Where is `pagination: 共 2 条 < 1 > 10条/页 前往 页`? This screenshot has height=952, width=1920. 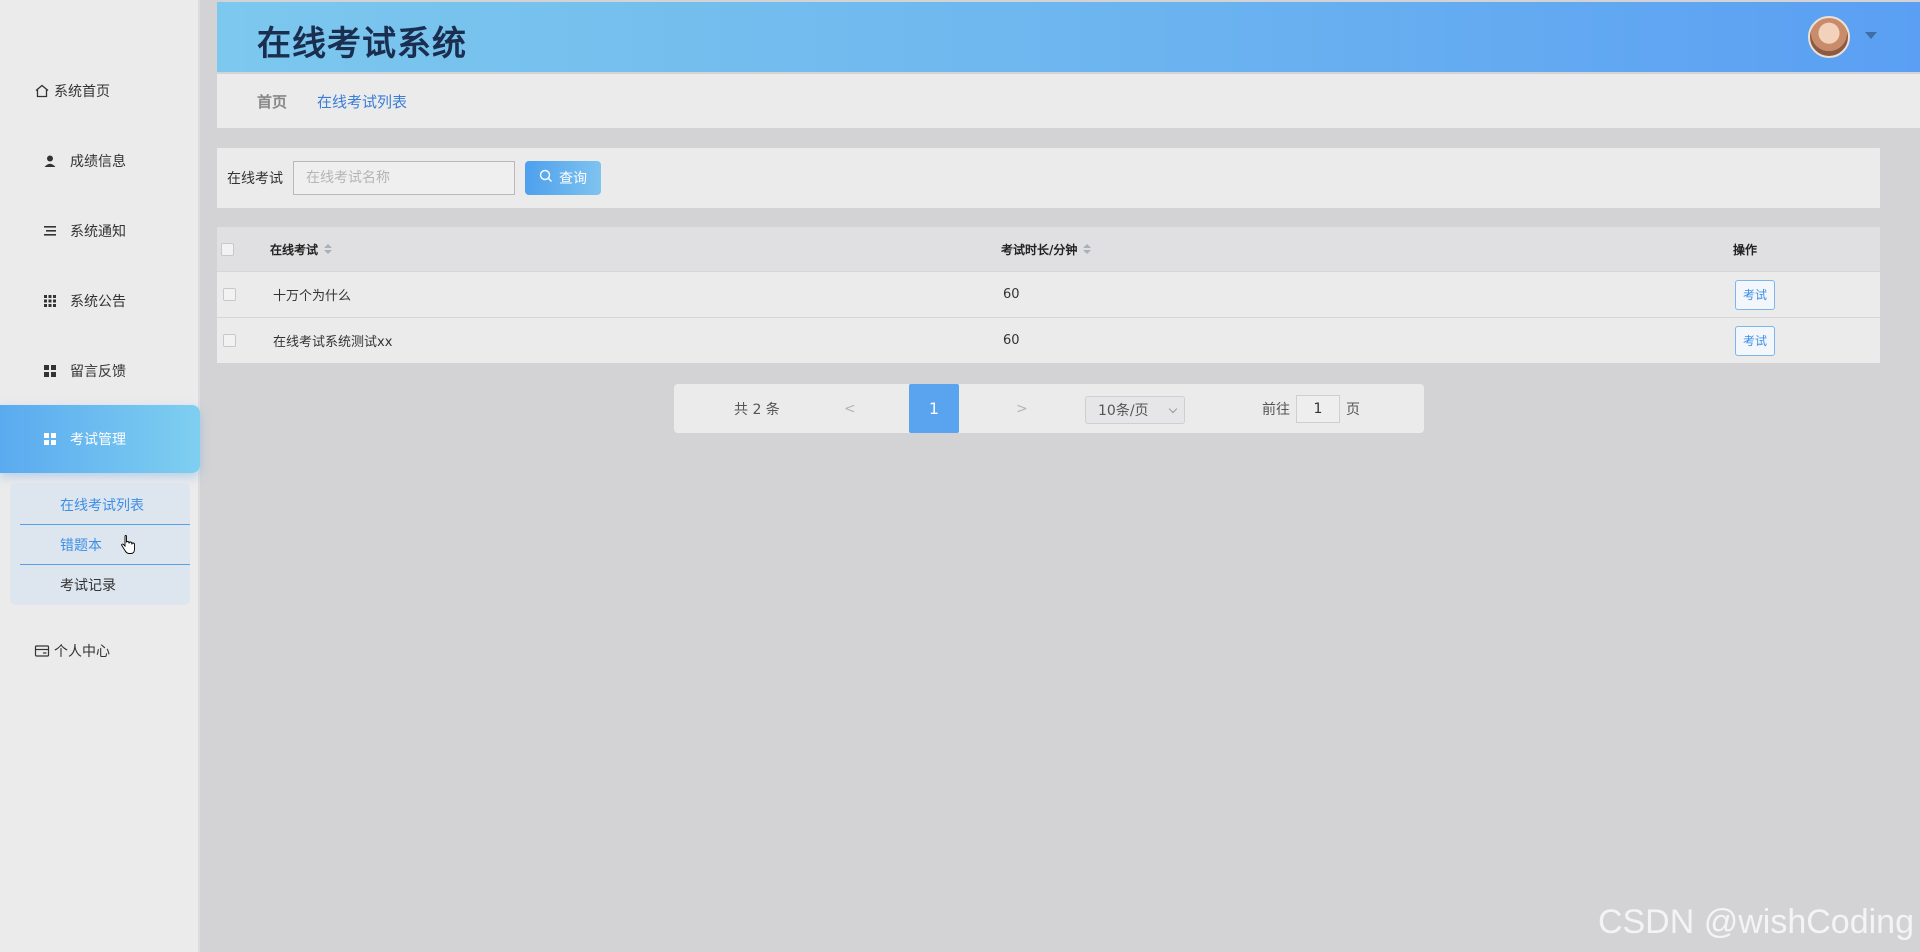
pagination: 共 2 条 < 1 > 10条/页 前往 页 is located at coordinates (1049, 408).